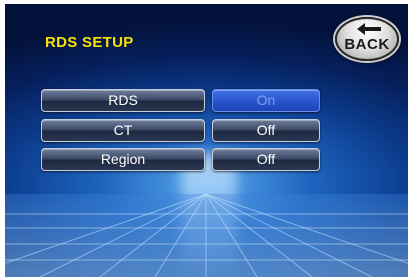 The height and width of the screenshot is (279, 412). I want to click on rds-label-button: RDS, so click(123, 100).